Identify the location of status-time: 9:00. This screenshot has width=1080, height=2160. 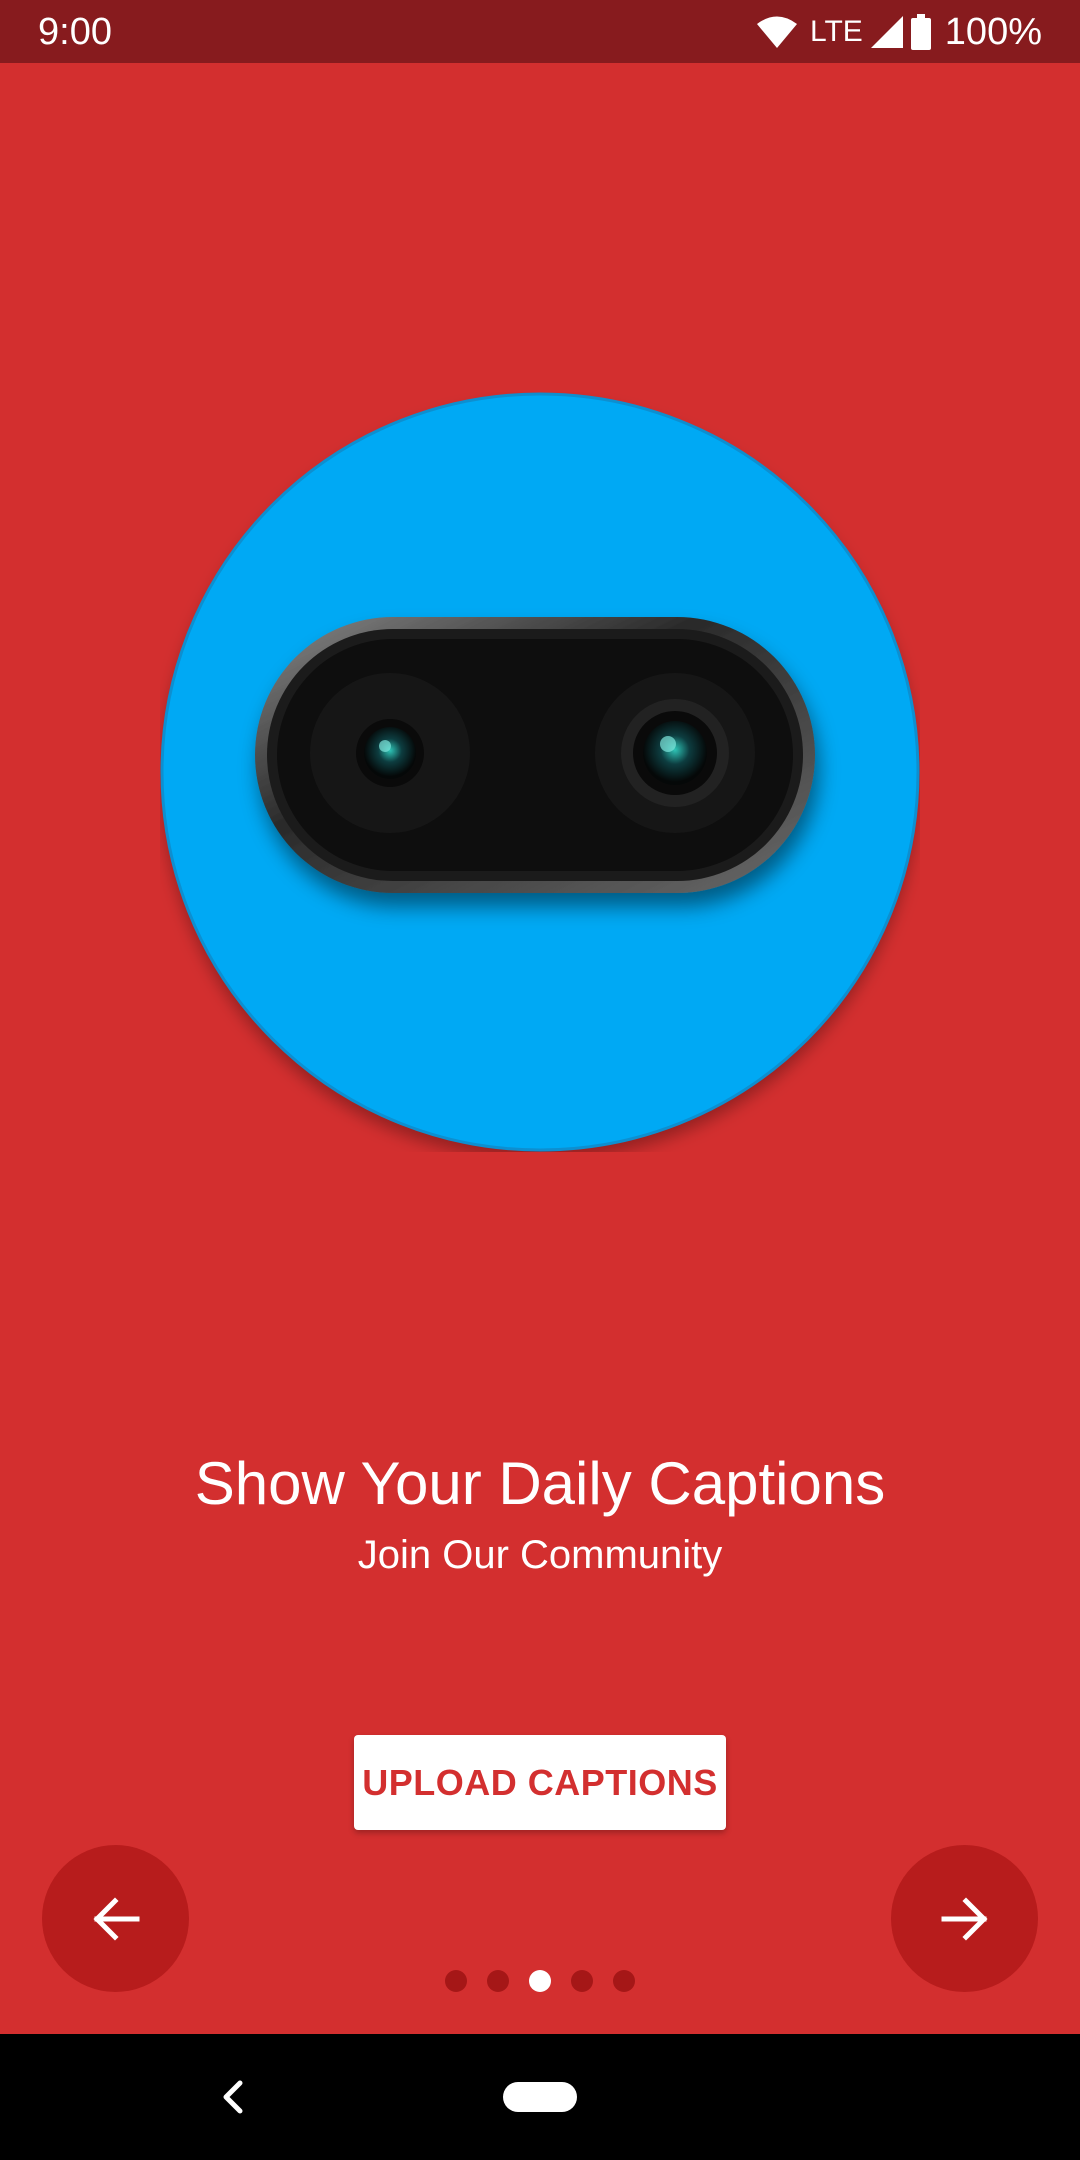
(75, 32).